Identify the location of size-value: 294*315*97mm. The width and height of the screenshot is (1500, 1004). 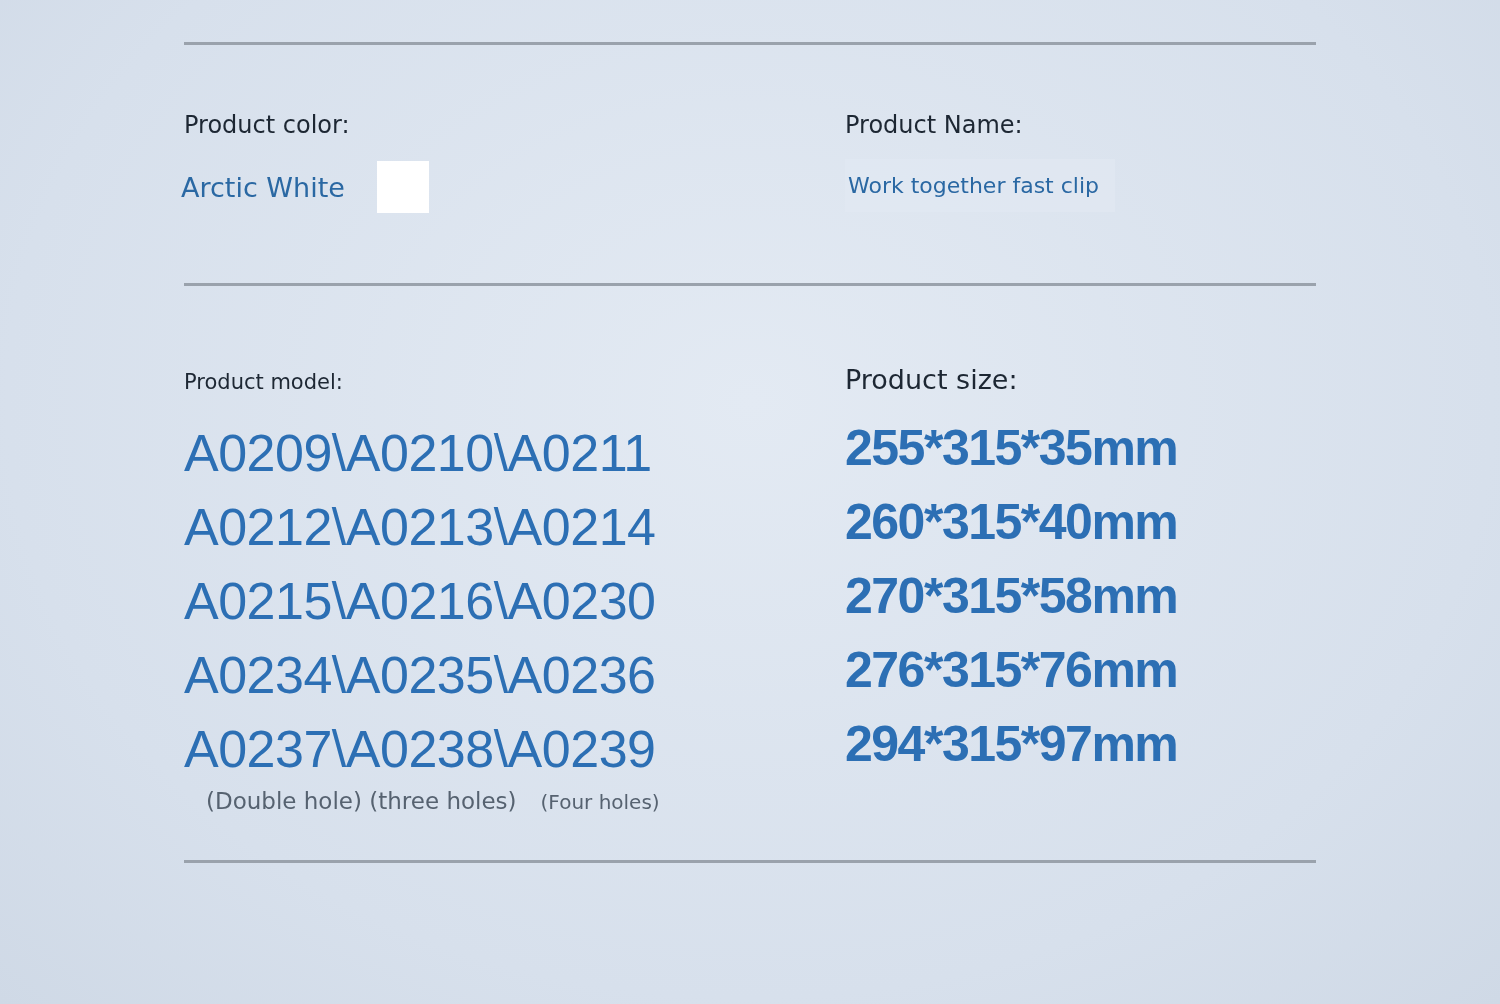
(1011, 744).